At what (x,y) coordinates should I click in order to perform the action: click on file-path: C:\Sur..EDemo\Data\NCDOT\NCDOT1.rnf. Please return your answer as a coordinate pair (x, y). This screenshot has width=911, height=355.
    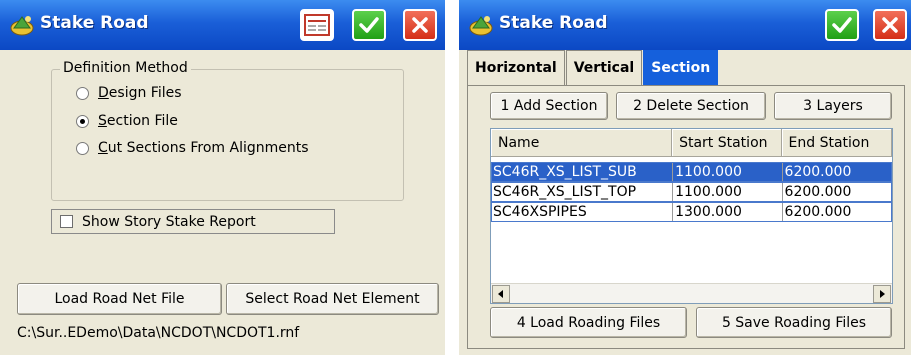
    Looking at the image, I should click on (158, 333).